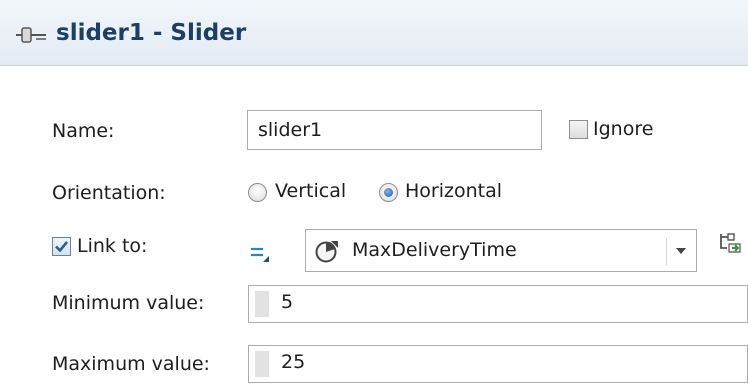  I want to click on link-to-label: Link to:, so click(112, 246).